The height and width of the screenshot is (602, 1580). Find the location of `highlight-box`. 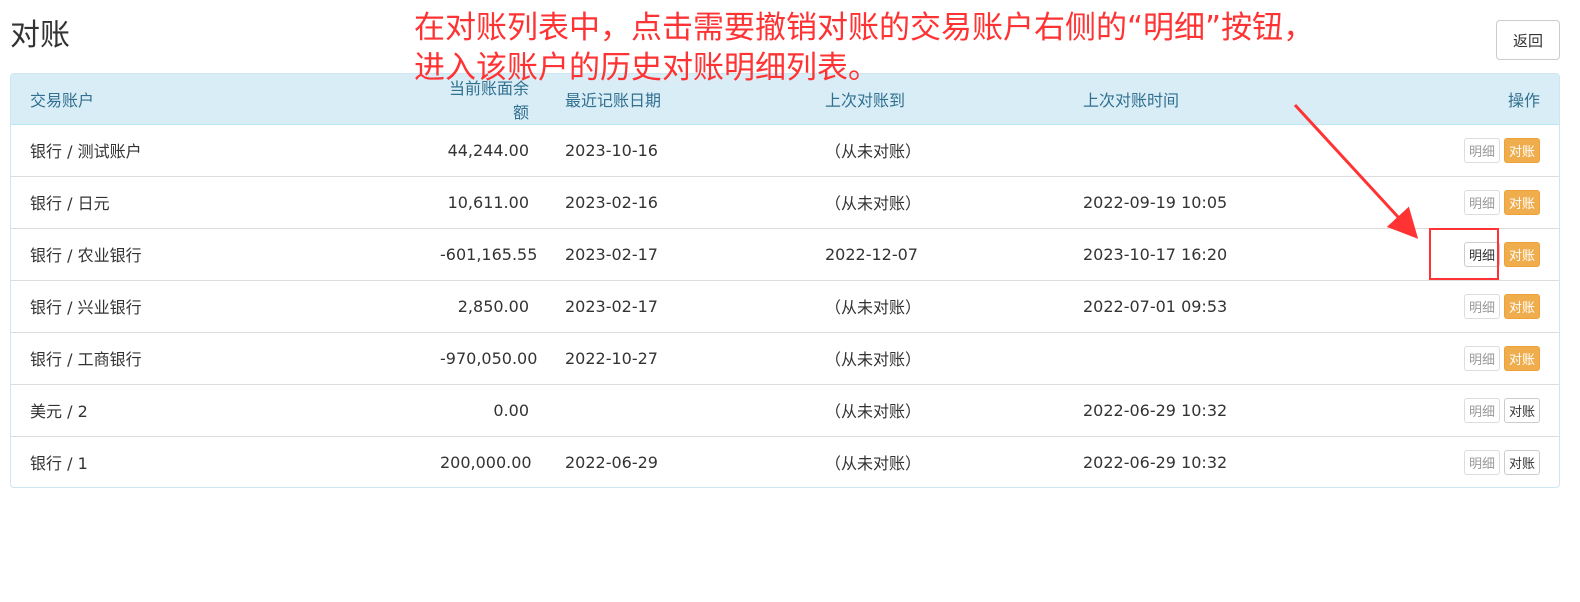

highlight-box is located at coordinates (1464, 254).